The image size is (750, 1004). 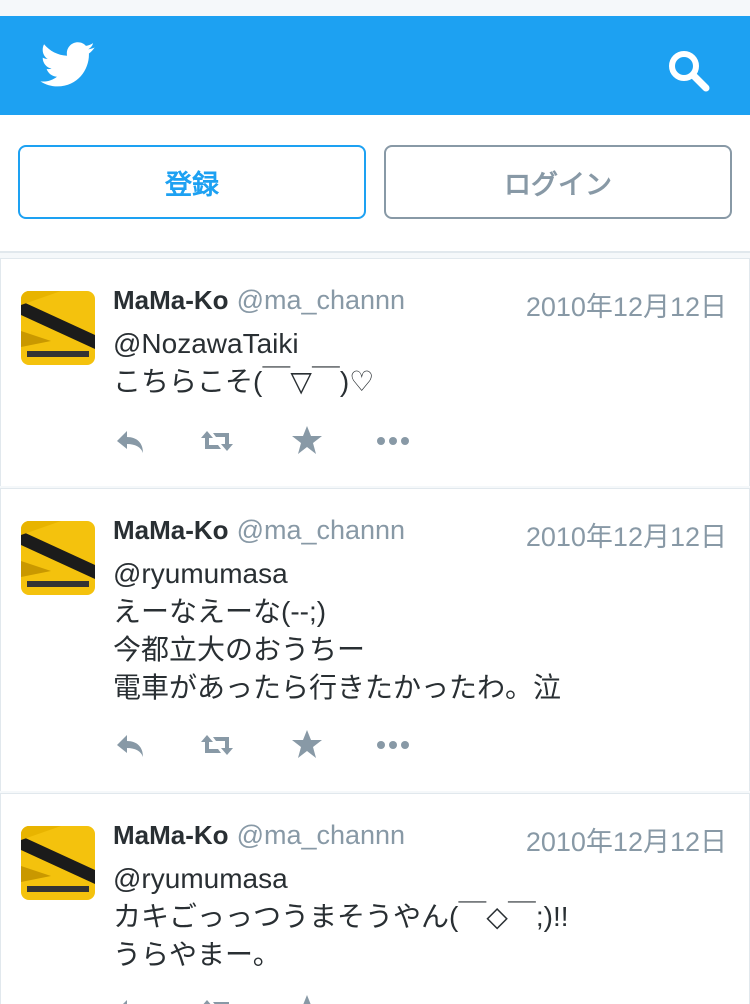 I want to click on login-button: ログイン, so click(x=558, y=182).